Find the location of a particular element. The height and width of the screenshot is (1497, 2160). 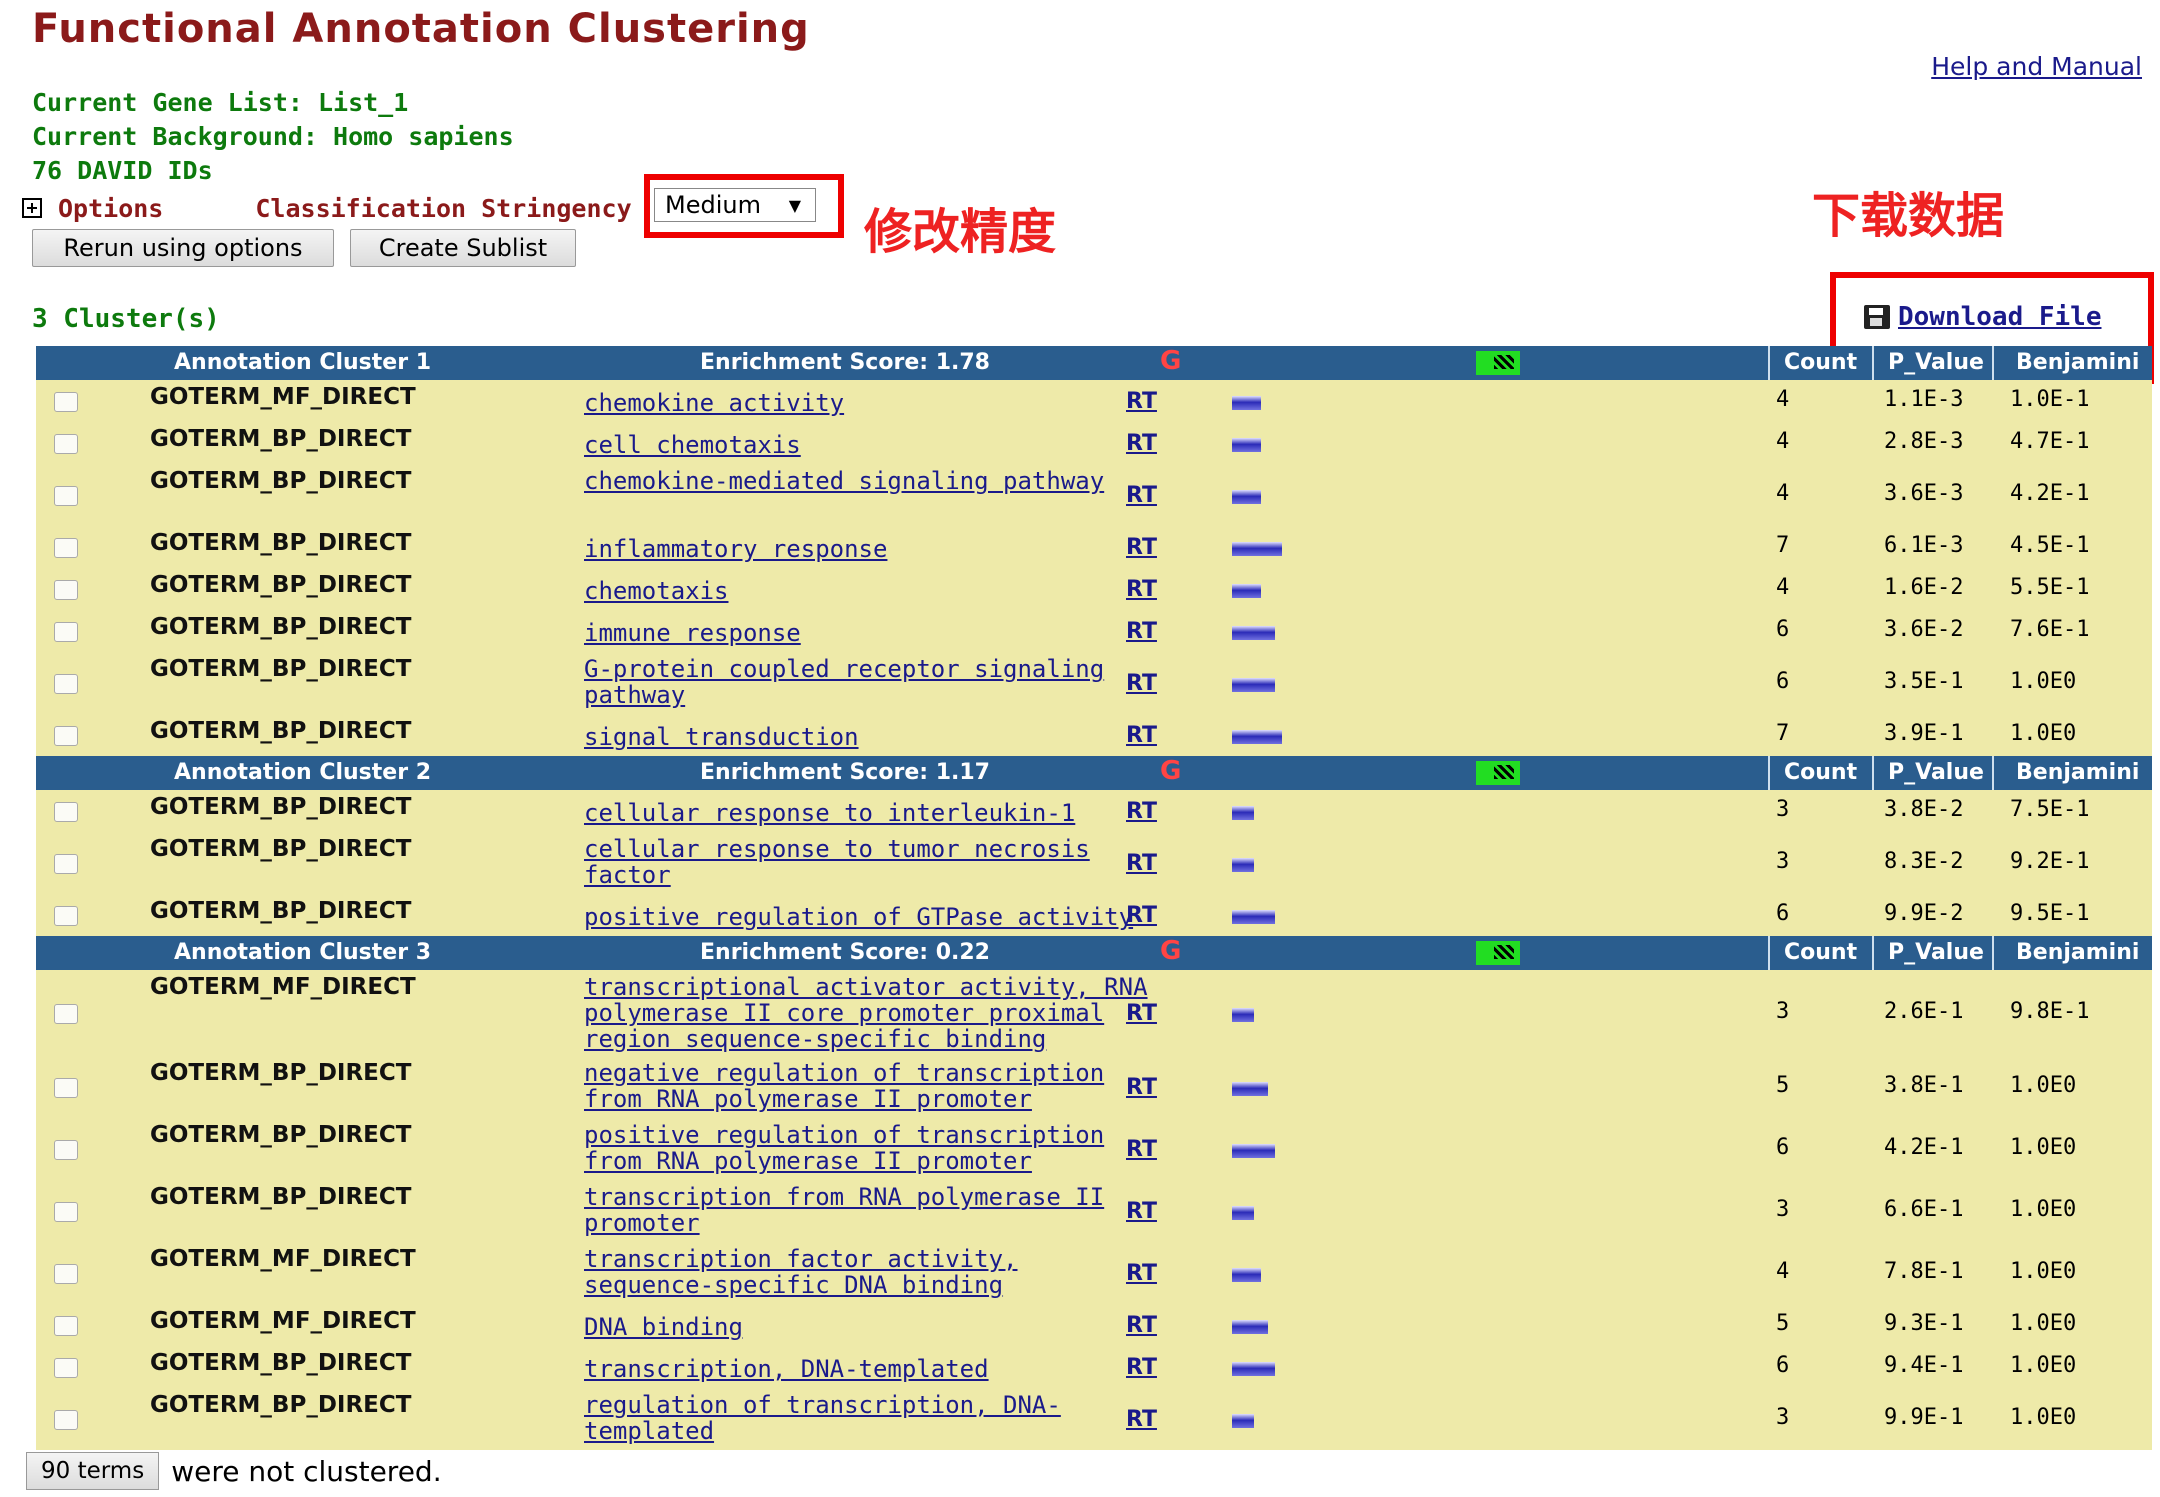

term-link: cell chemotaxis is located at coordinates (866, 445).